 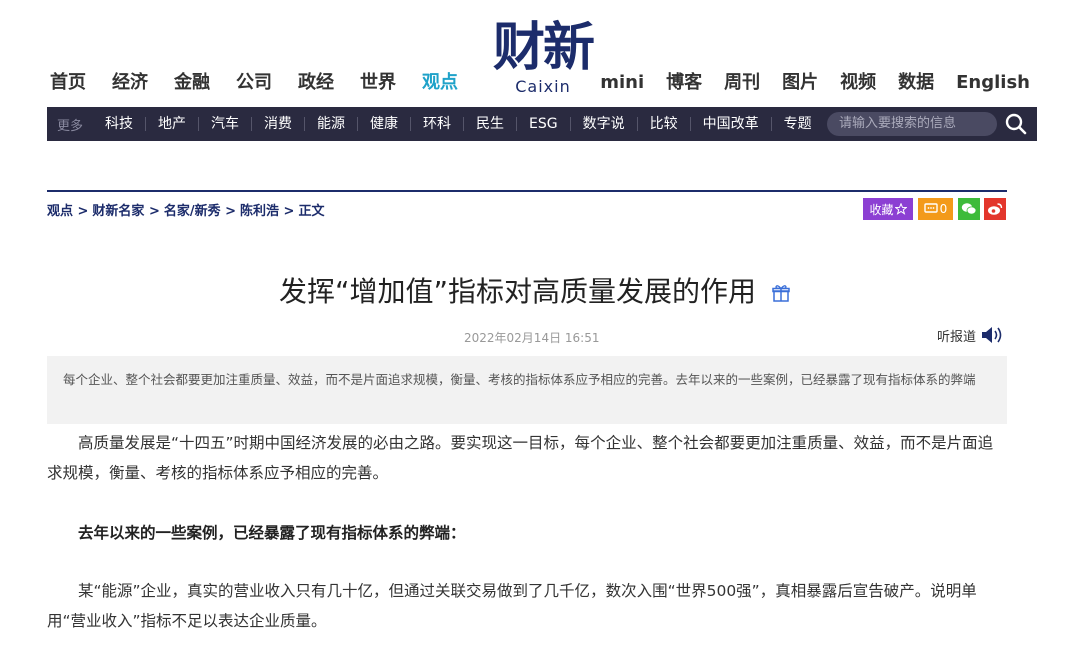 I want to click on search-icon, so click(x=1016, y=124).